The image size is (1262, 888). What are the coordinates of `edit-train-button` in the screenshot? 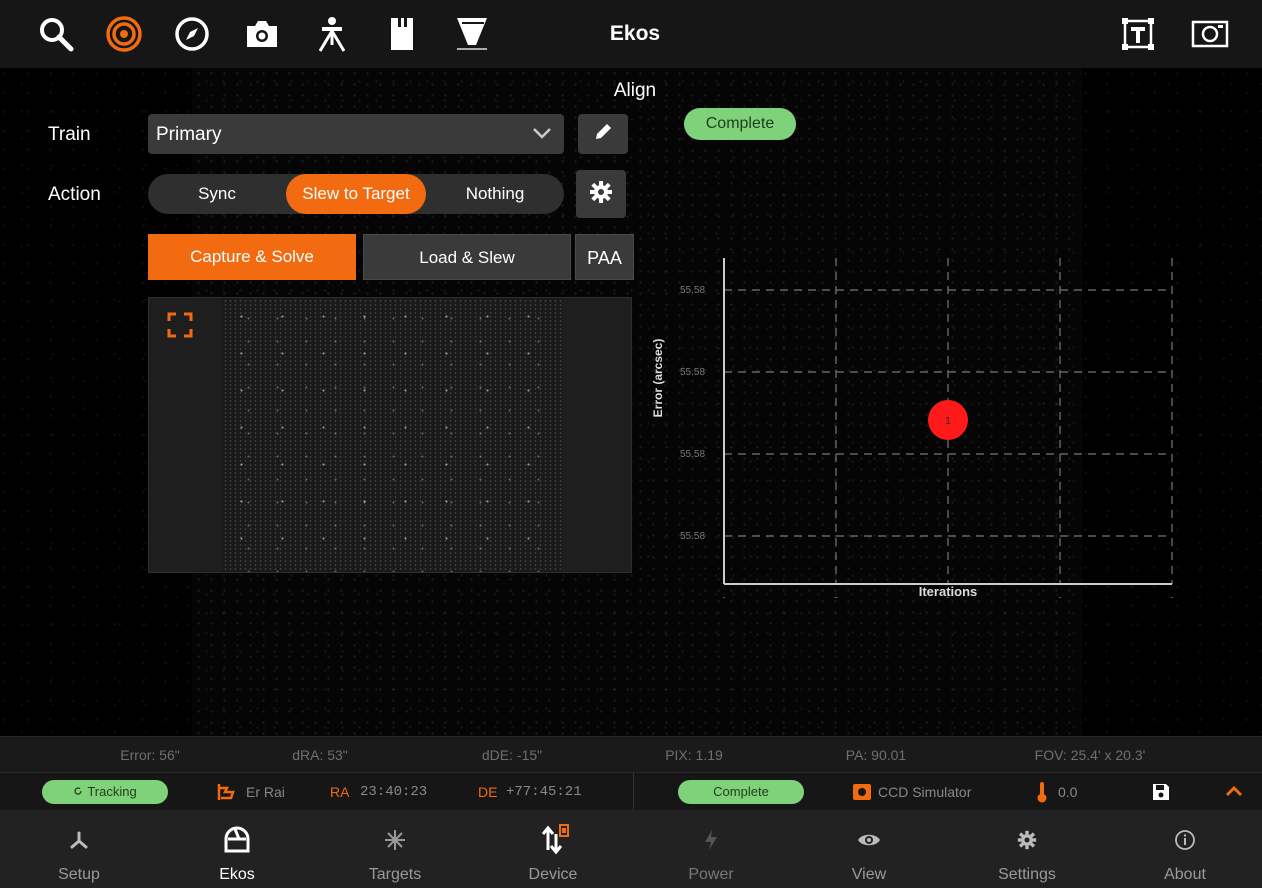 It's located at (603, 134).